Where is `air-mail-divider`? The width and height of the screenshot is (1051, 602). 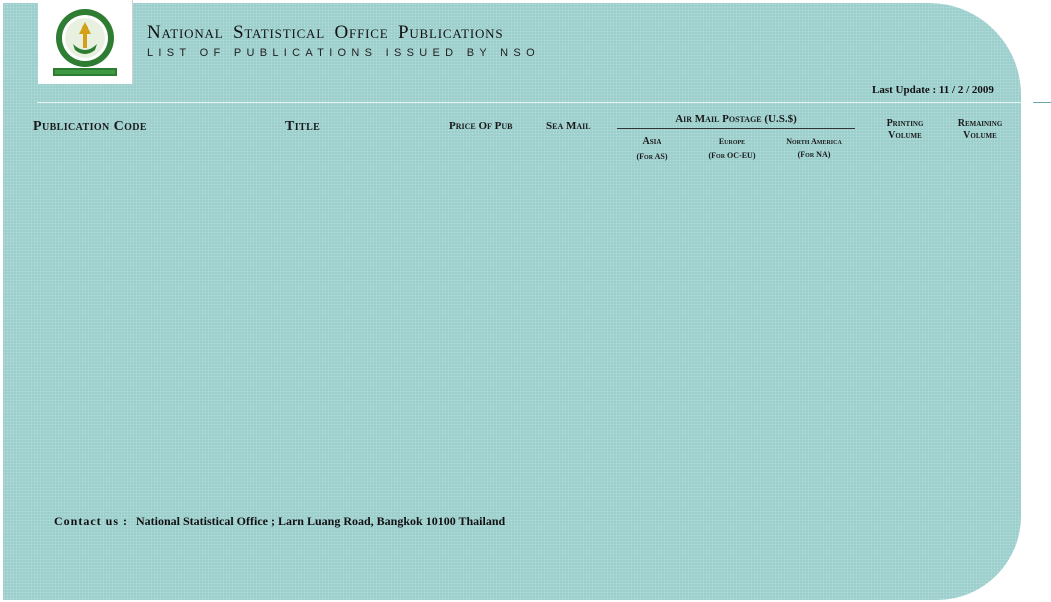
air-mail-divider is located at coordinates (736, 128).